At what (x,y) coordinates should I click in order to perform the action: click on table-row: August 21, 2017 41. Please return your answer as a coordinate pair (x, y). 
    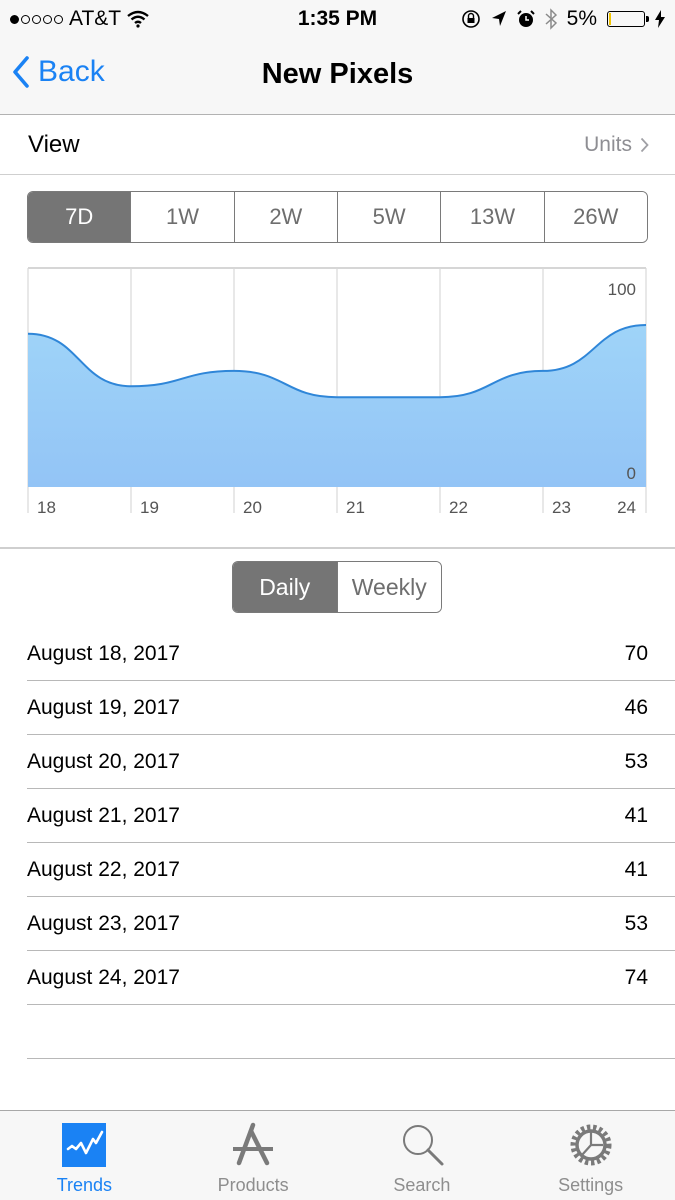
    Looking at the image, I should click on (351, 816).